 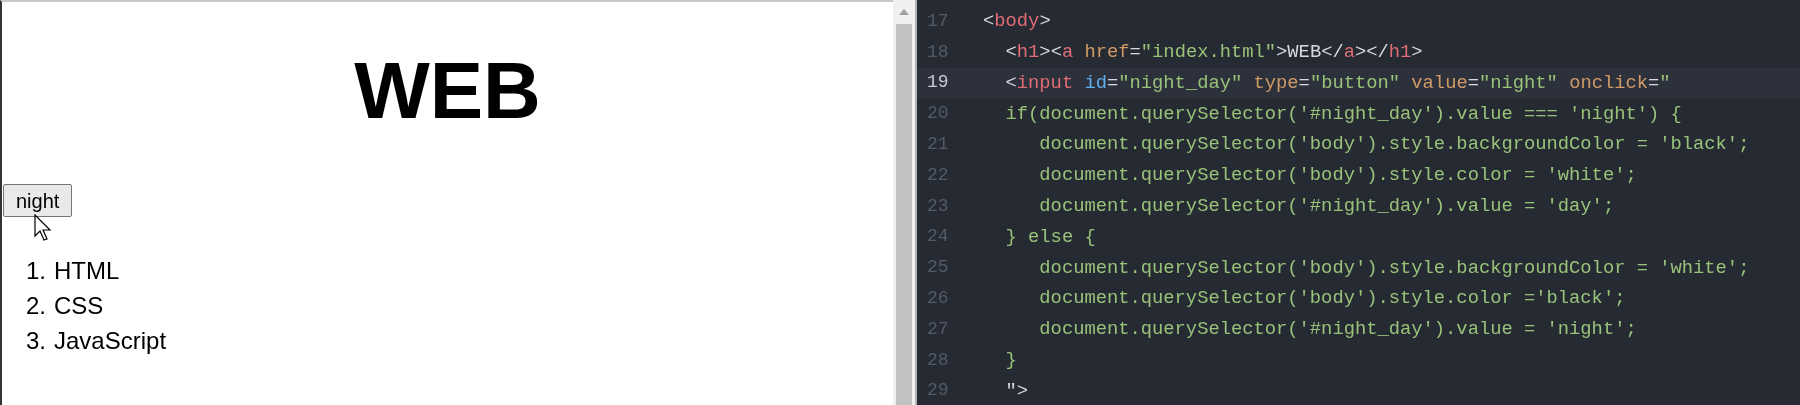 I want to click on code-line: ">, so click(x=1016, y=391).